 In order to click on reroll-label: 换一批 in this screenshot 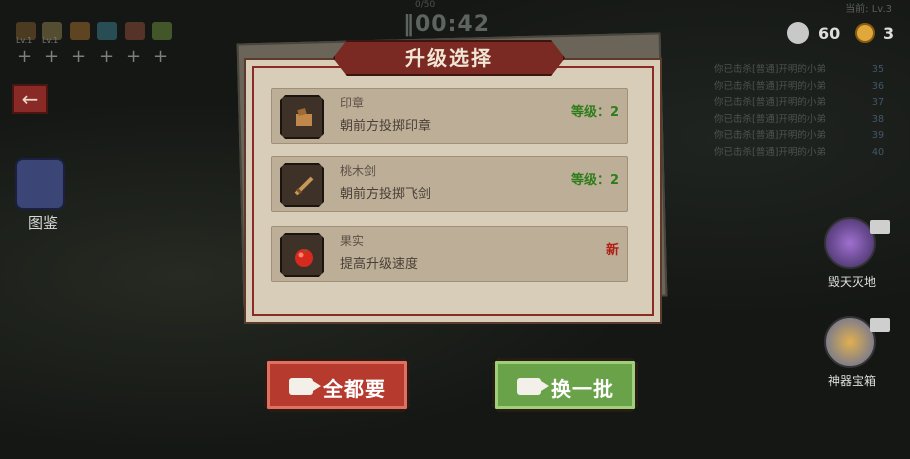, I will do `click(582, 389)`.